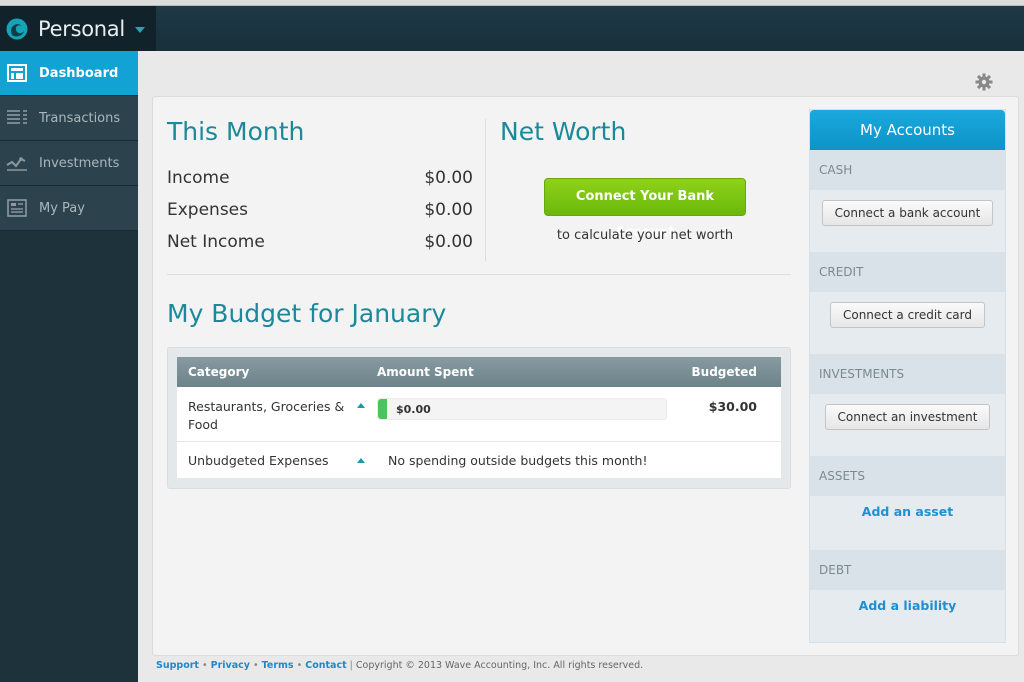 This screenshot has width=1024, height=682. Describe the element at coordinates (236, 131) in the screenshot. I see `this-month-title: This Month` at that location.